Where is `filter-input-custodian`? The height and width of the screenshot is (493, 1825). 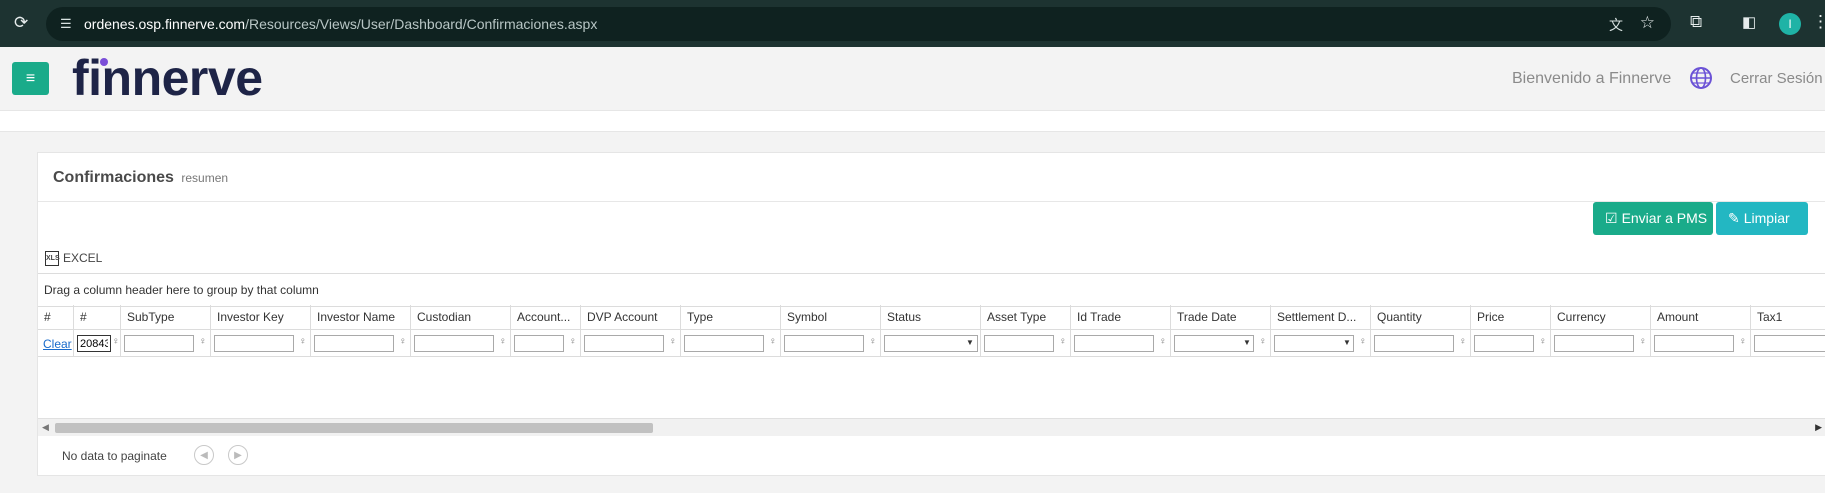 filter-input-custodian is located at coordinates (454, 343).